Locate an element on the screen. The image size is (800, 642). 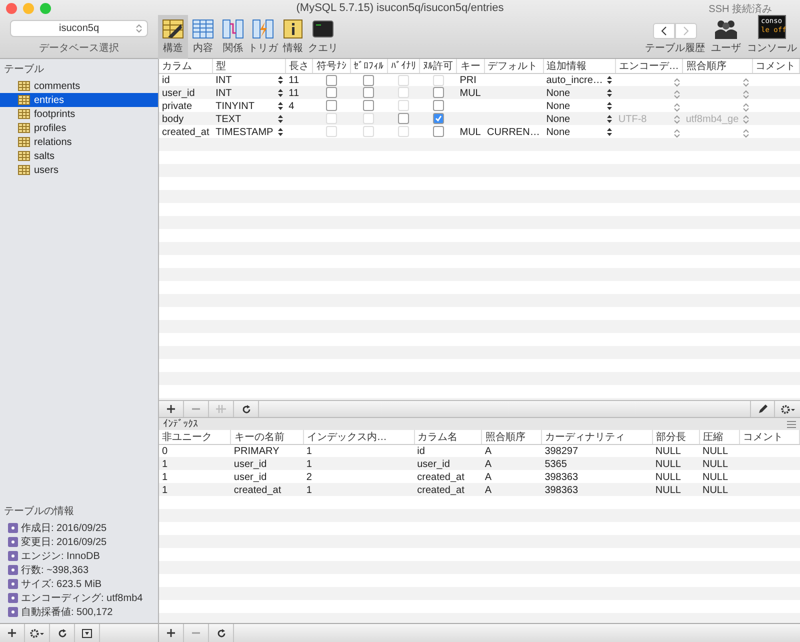
table-list-item: comments is located at coordinates (79, 86).